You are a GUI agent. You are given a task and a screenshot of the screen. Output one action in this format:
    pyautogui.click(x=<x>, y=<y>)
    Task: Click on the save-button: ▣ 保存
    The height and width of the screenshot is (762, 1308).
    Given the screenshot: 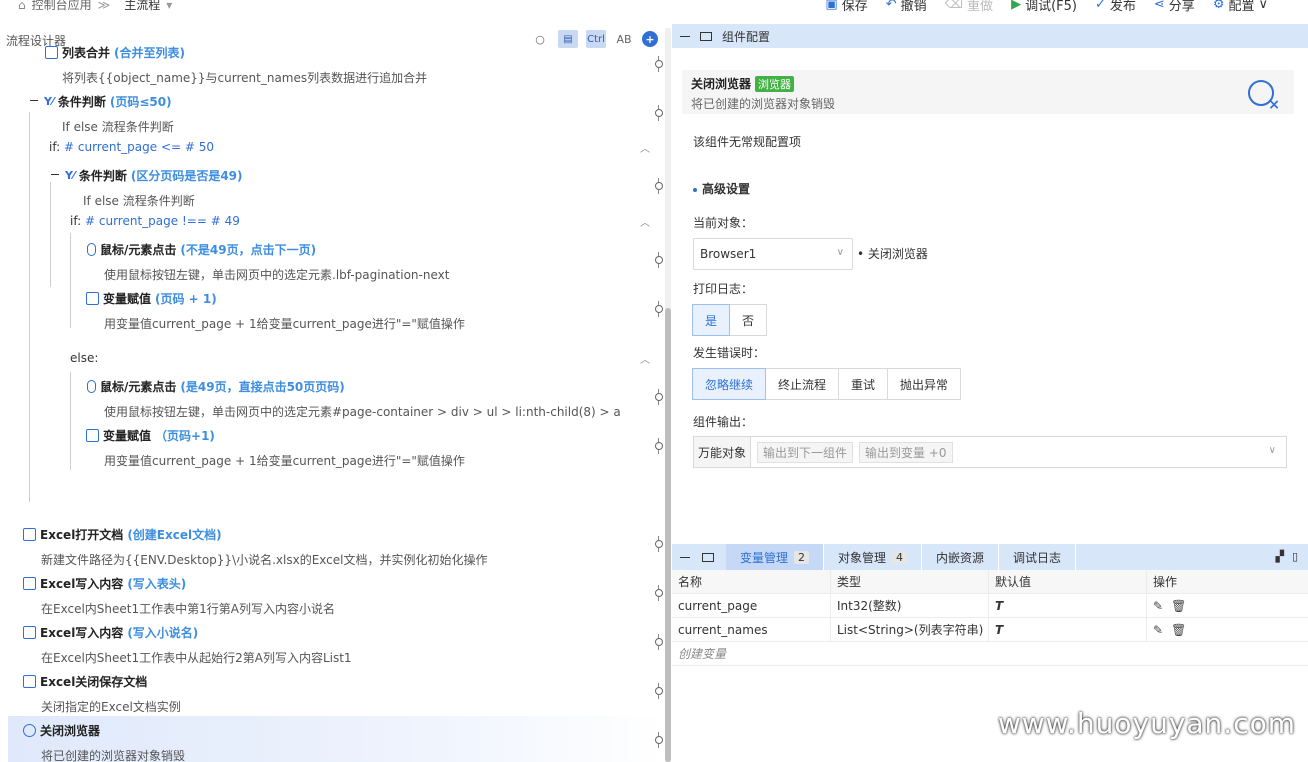 What is the action you would take?
    pyautogui.click(x=846, y=7)
    